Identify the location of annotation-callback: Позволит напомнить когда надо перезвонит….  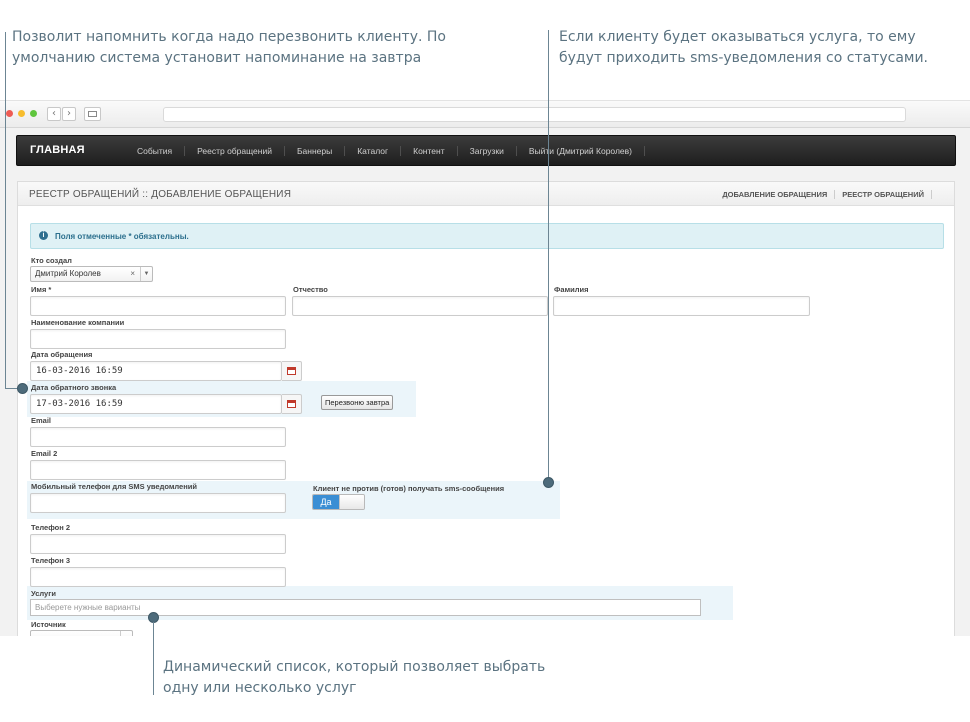
(247, 48).